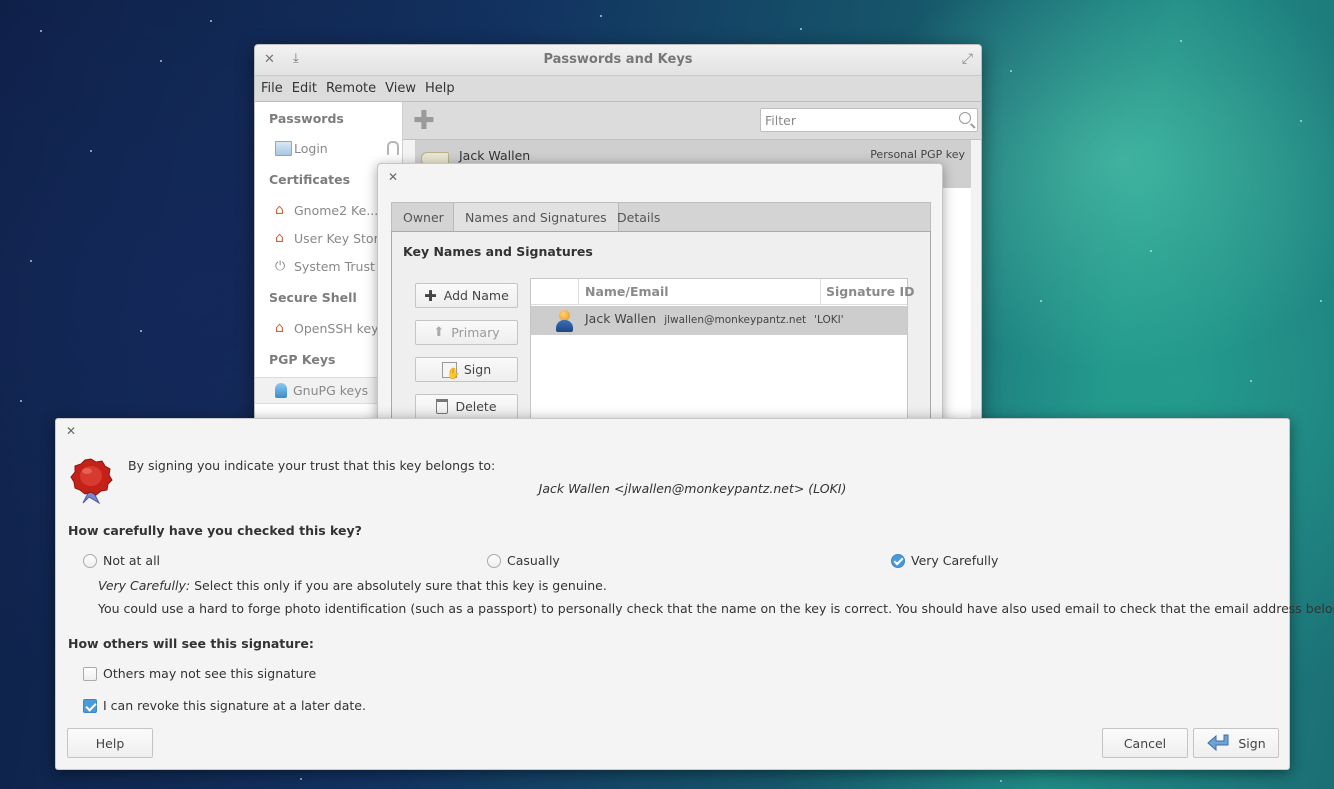 The image size is (1334, 789). Describe the element at coordinates (869, 120) in the screenshot. I see `filter-input` at that location.